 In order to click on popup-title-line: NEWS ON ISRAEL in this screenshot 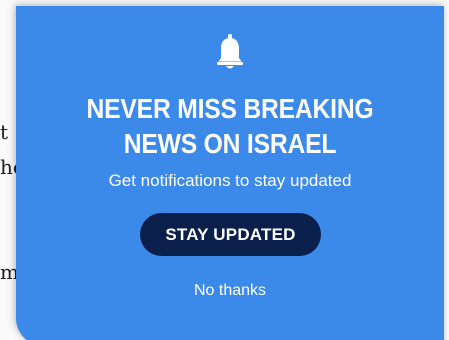, I will do `click(230, 143)`.